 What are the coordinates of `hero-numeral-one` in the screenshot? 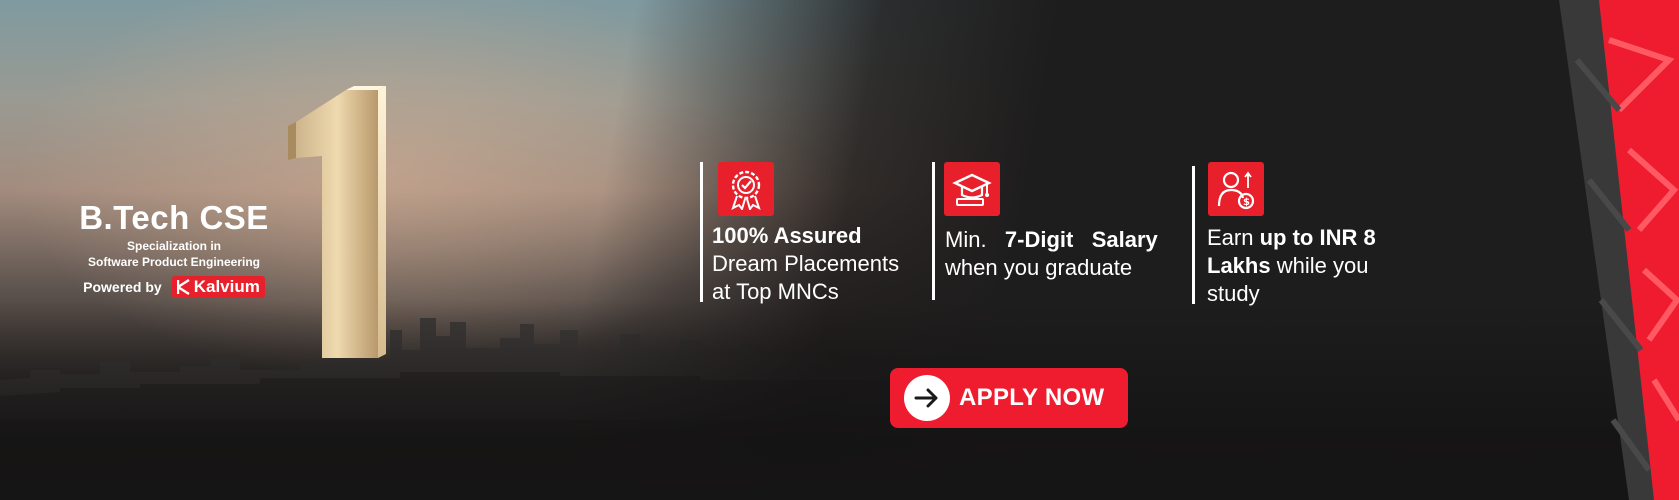 It's located at (337, 222).